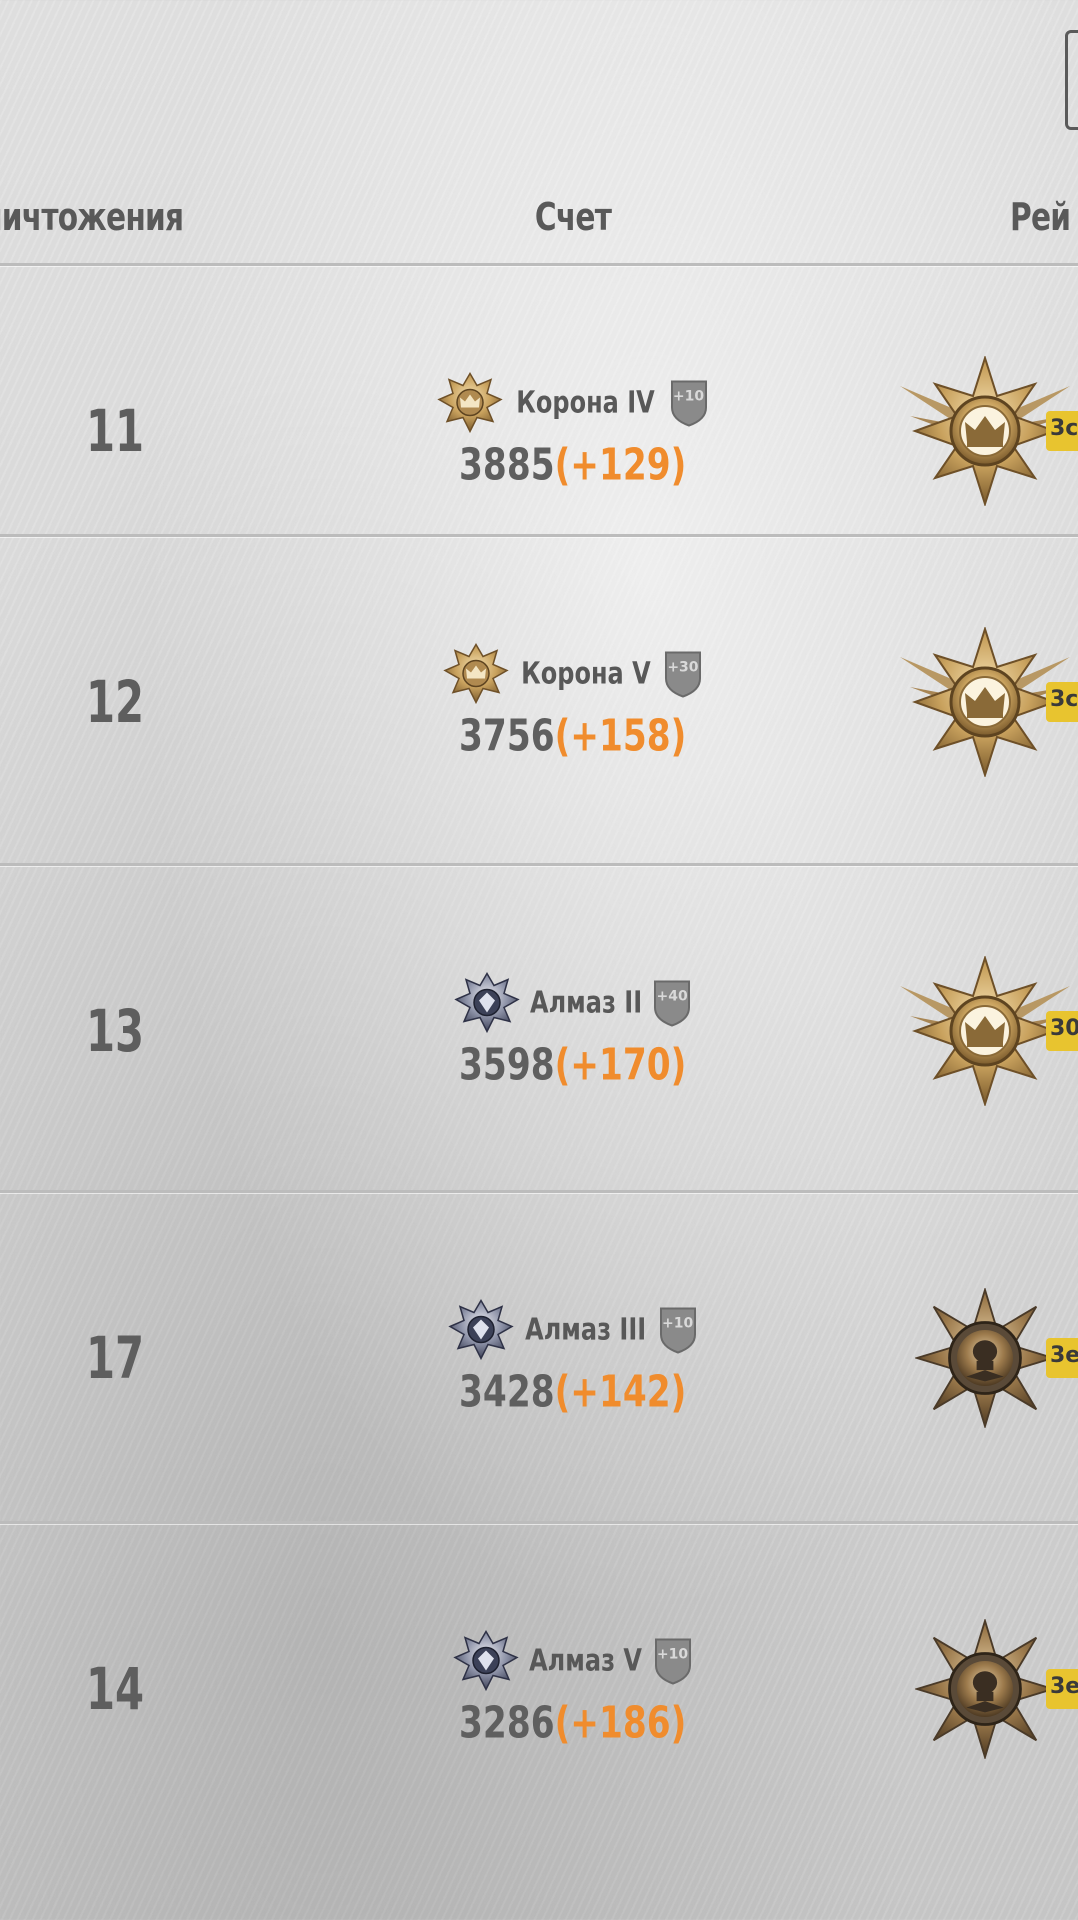 Image resolution: width=1078 pixels, height=1920 pixels. I want to click on shield-icon: +30, so click(683, 674).